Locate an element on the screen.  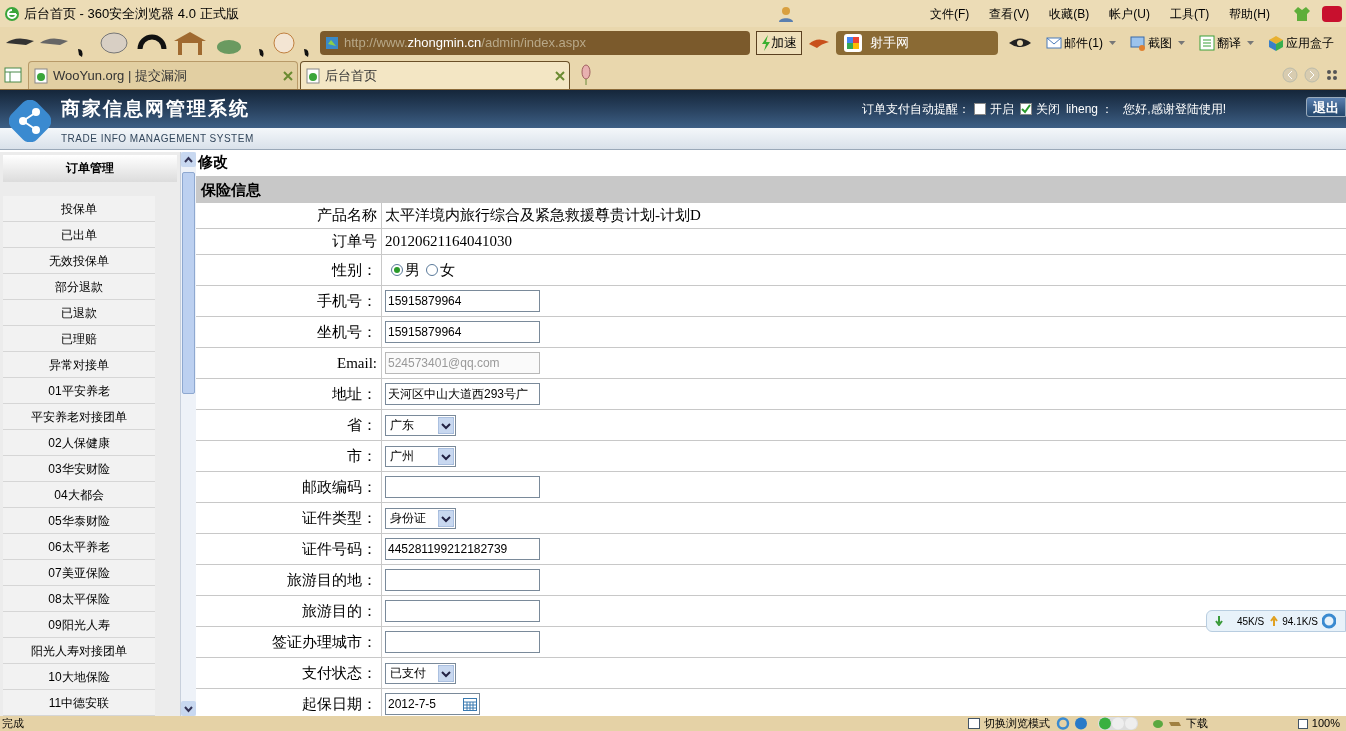
window-icon is located at coordinates (973, 723).